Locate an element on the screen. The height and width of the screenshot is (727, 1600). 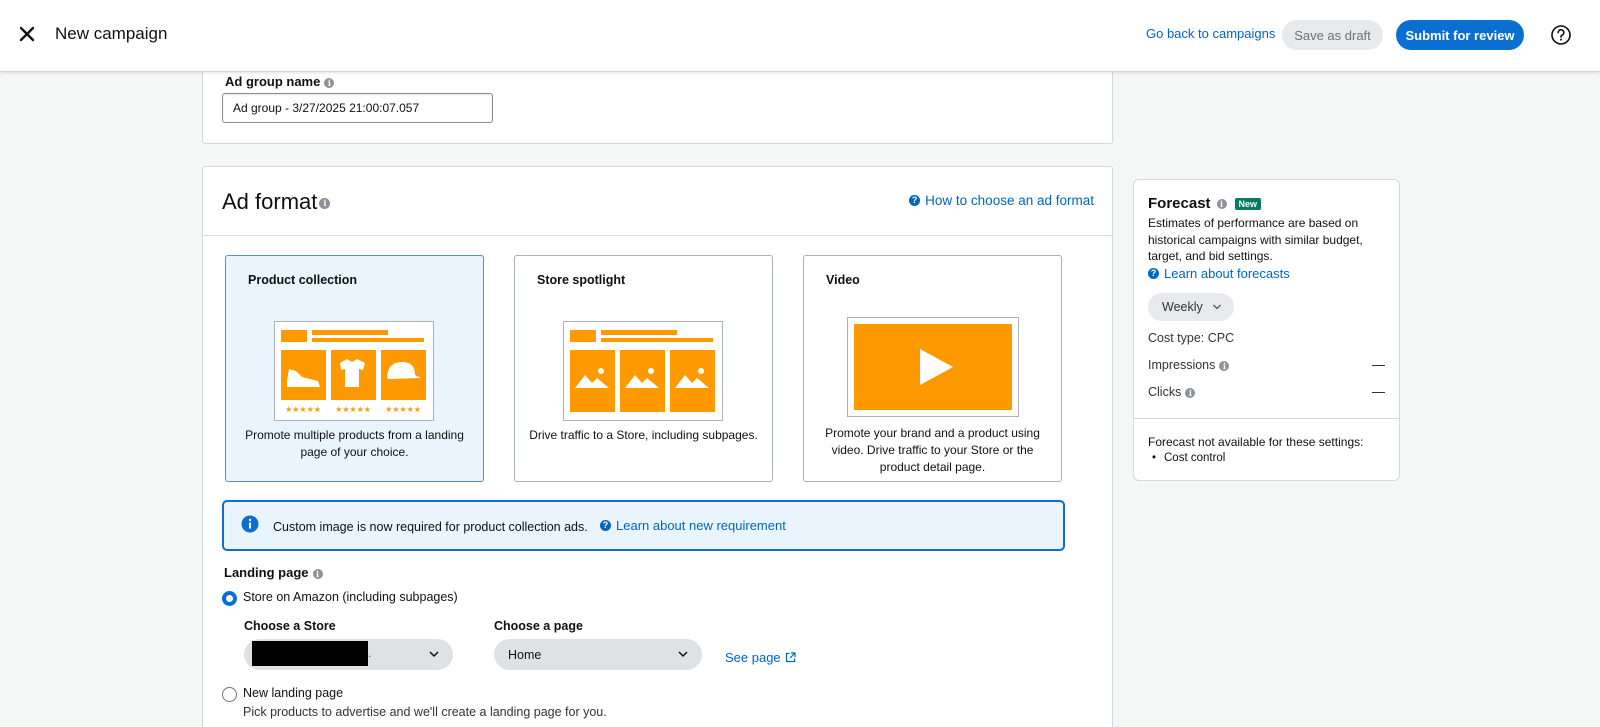
see-page-link: See page is located at coordinates (760, 657).